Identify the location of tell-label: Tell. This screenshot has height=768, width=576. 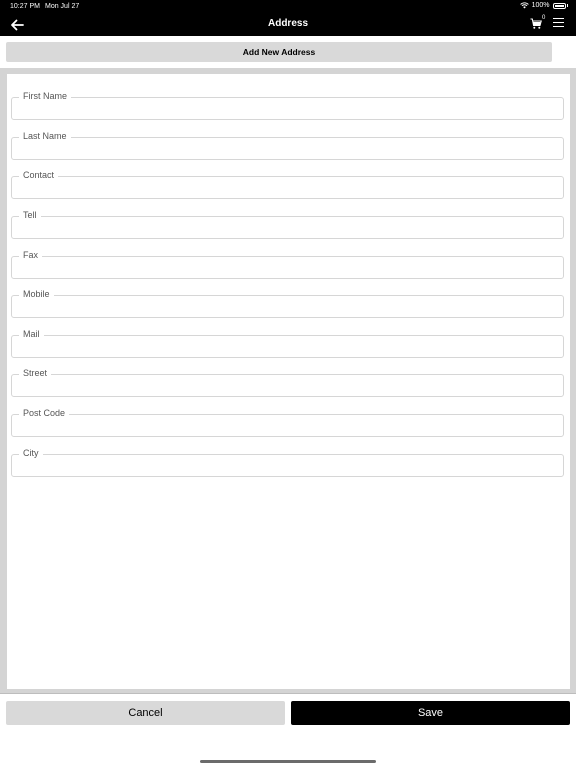
(30, 215).